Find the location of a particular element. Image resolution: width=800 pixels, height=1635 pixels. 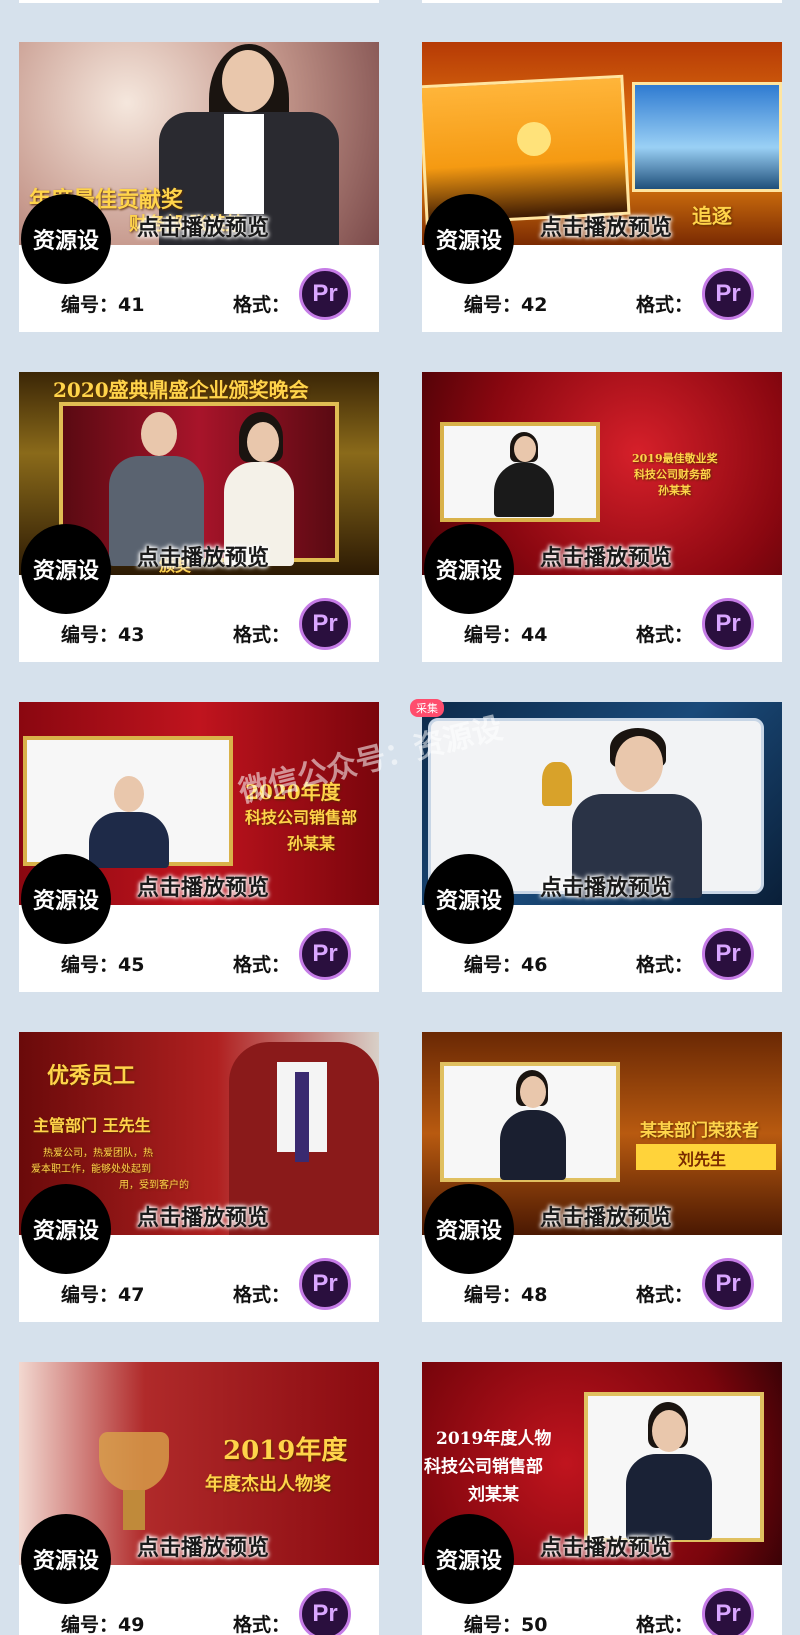

template-number: 编号：45 is located at coordinates (103, 965).